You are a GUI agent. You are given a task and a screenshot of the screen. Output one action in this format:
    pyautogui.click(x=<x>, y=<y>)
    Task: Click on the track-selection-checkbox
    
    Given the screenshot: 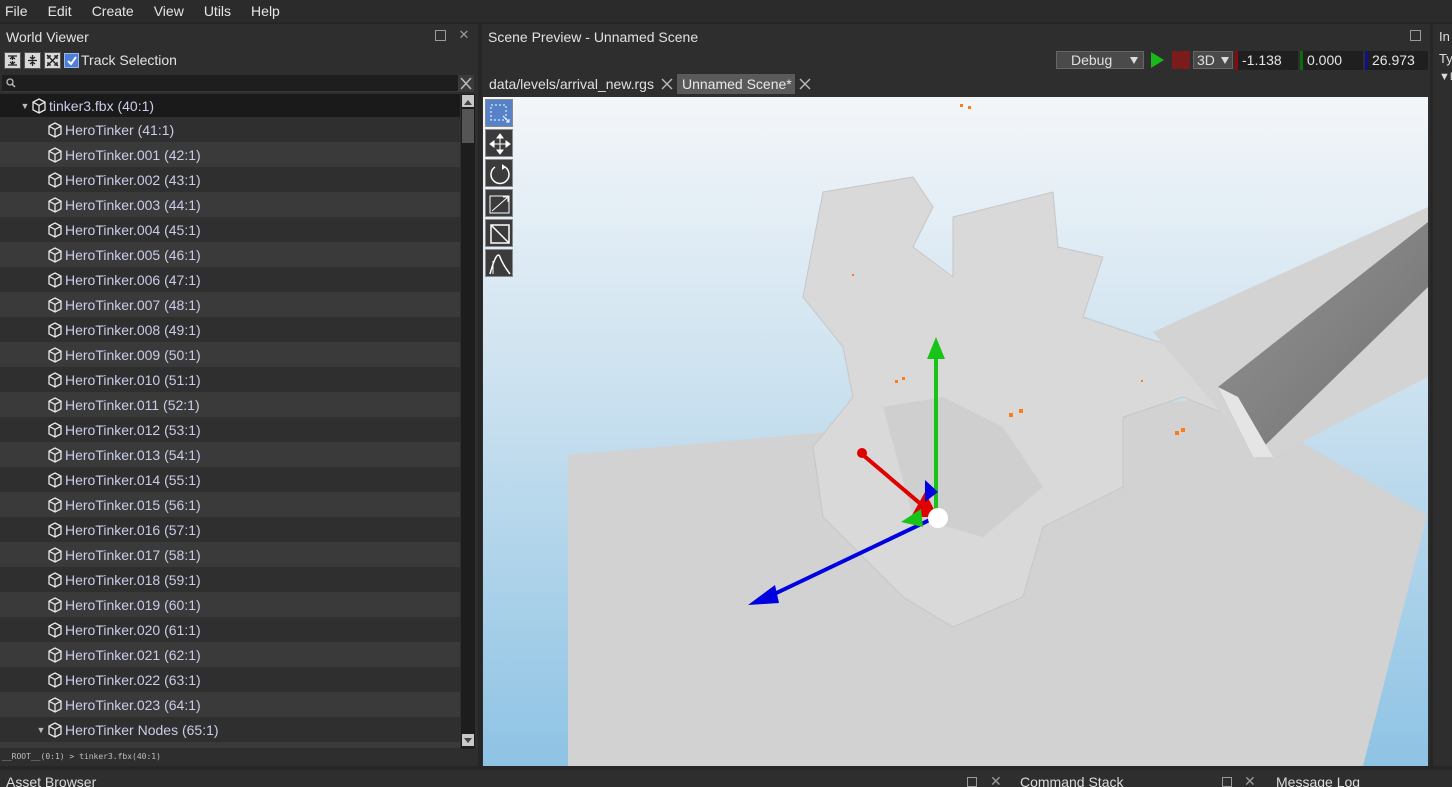 What is the action you would take?
    pyautogui.click(x=71, y=60)
    